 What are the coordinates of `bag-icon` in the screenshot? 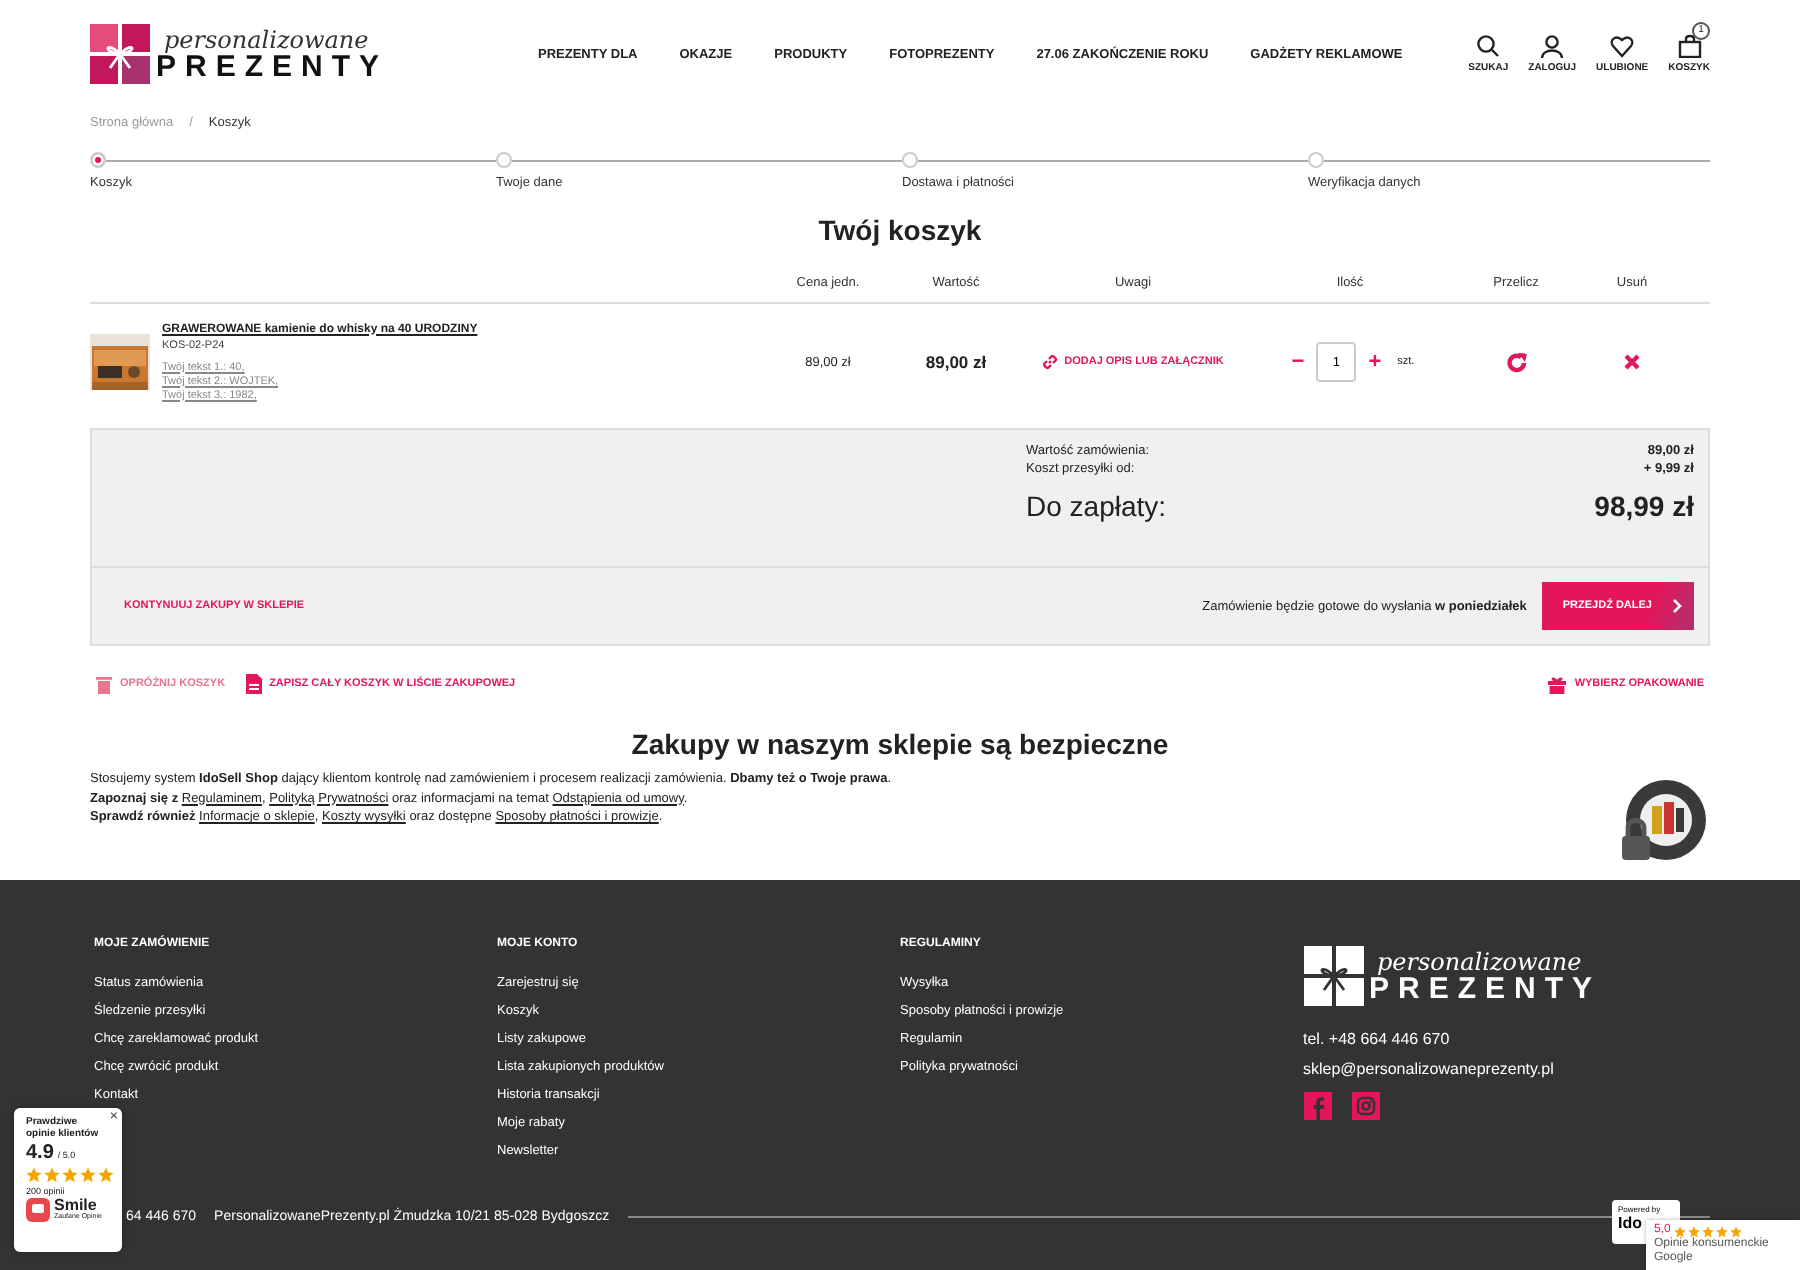 It's located at (1689, 46).